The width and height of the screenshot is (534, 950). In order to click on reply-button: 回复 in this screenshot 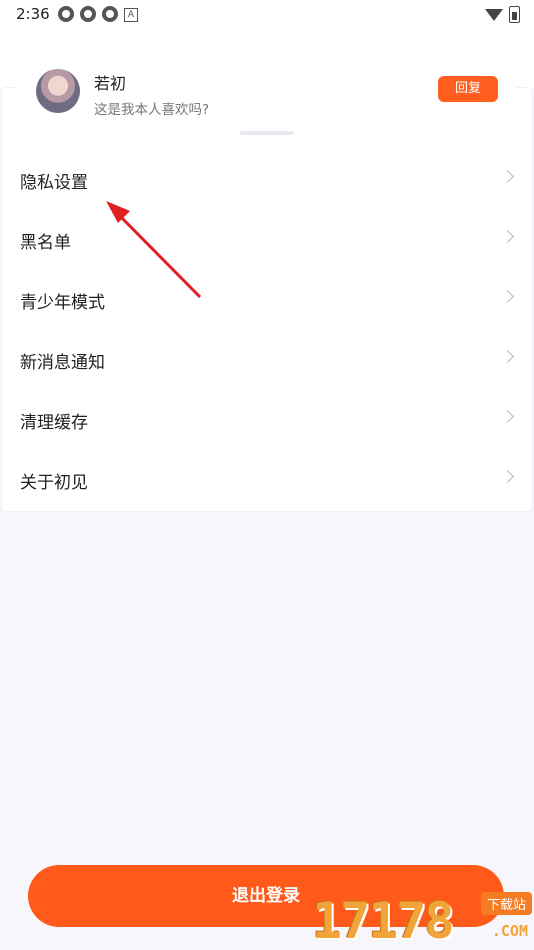, I will do `click(468, 89)`.